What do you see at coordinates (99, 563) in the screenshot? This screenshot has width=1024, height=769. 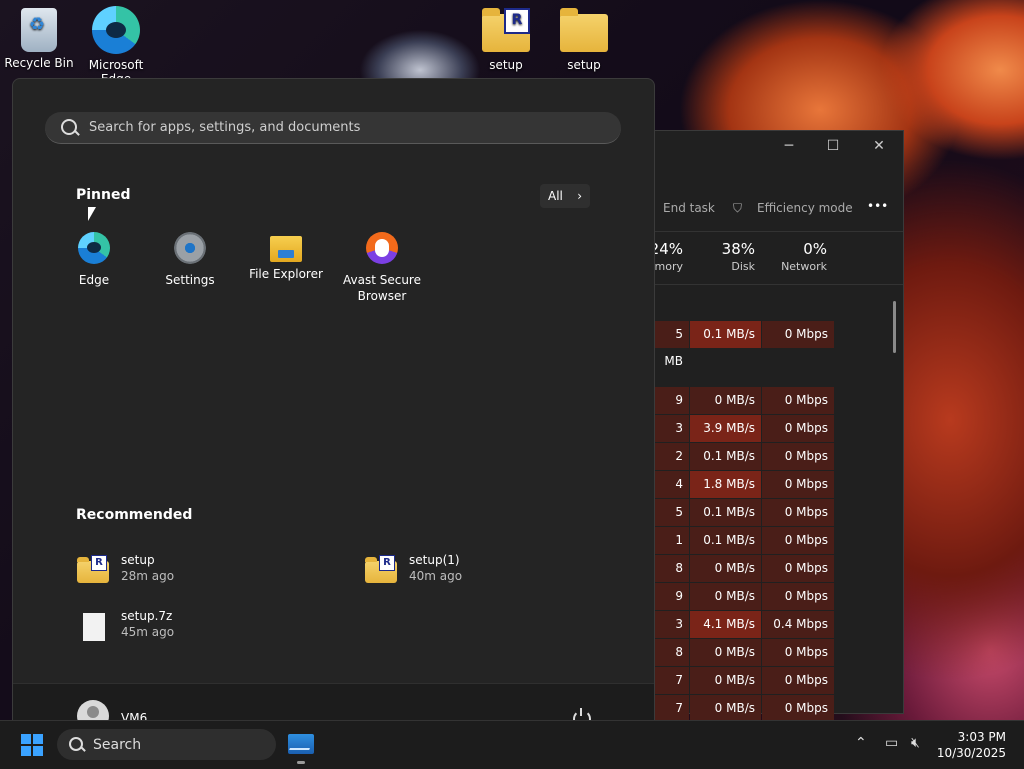 I see `rar-badge-icon: R` at bounding box center [99, 563].